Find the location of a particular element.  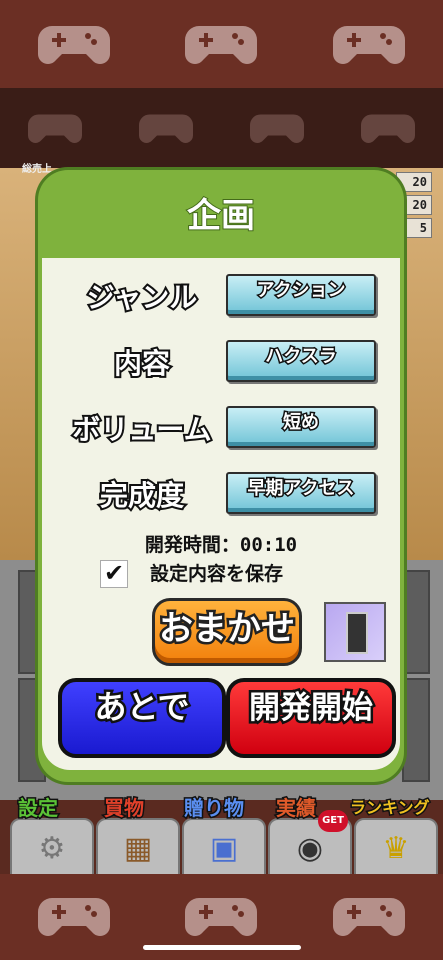

item-card-button is located at coordinates (355, 632).